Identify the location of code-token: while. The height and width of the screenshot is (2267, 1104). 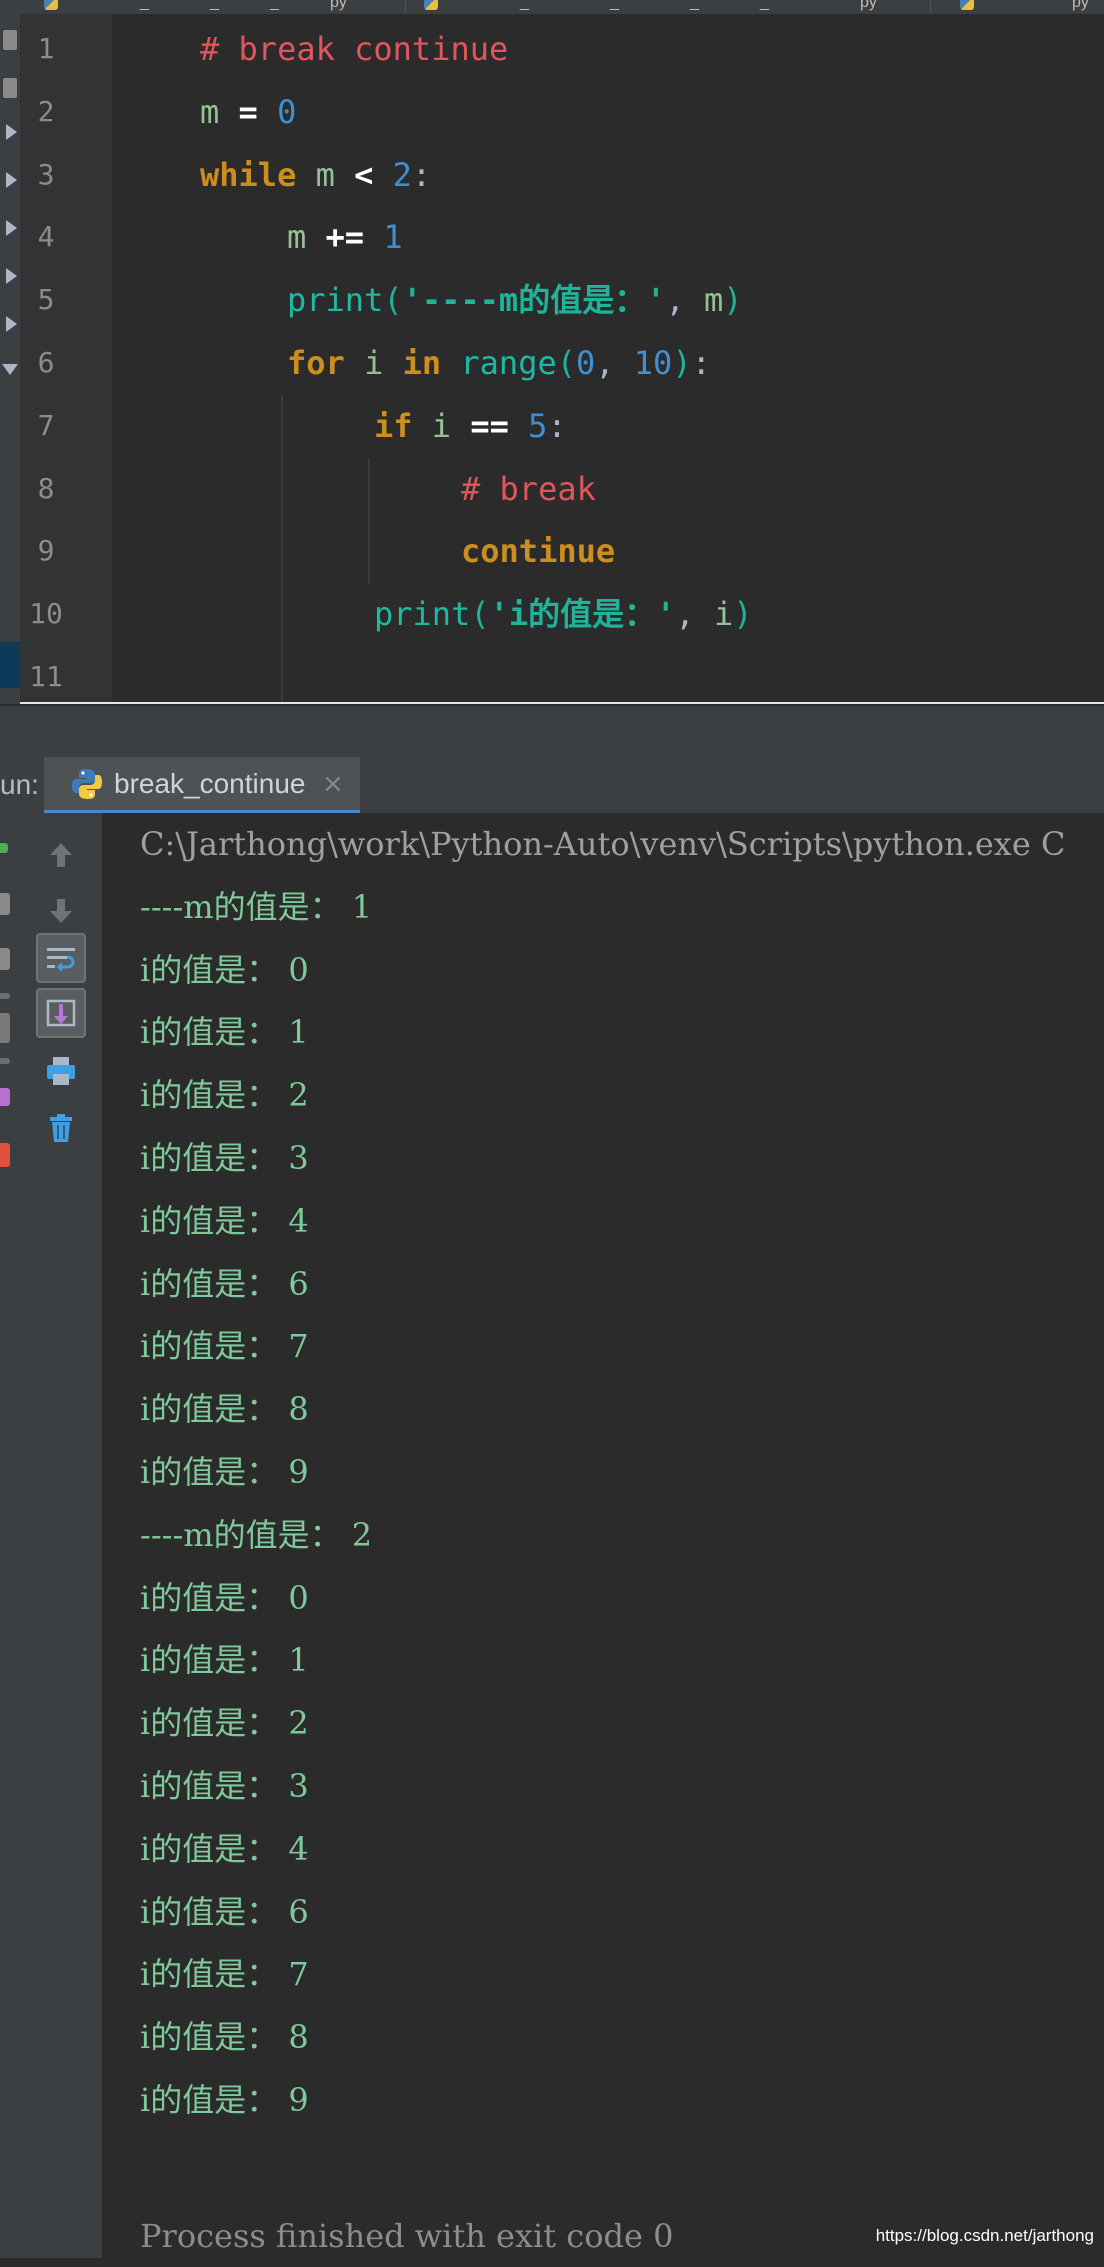
(248, 174).